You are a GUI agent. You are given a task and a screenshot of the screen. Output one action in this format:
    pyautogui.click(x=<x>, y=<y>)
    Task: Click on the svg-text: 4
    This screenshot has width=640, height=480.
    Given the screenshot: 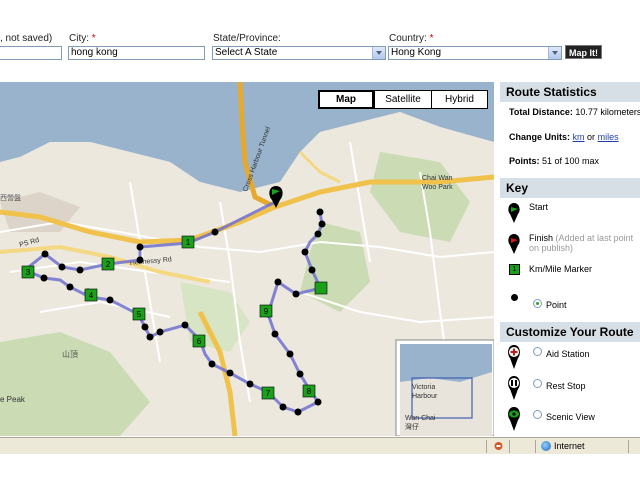 What is the action you would take?
    pyautogui.click(x=91, y=295)
    